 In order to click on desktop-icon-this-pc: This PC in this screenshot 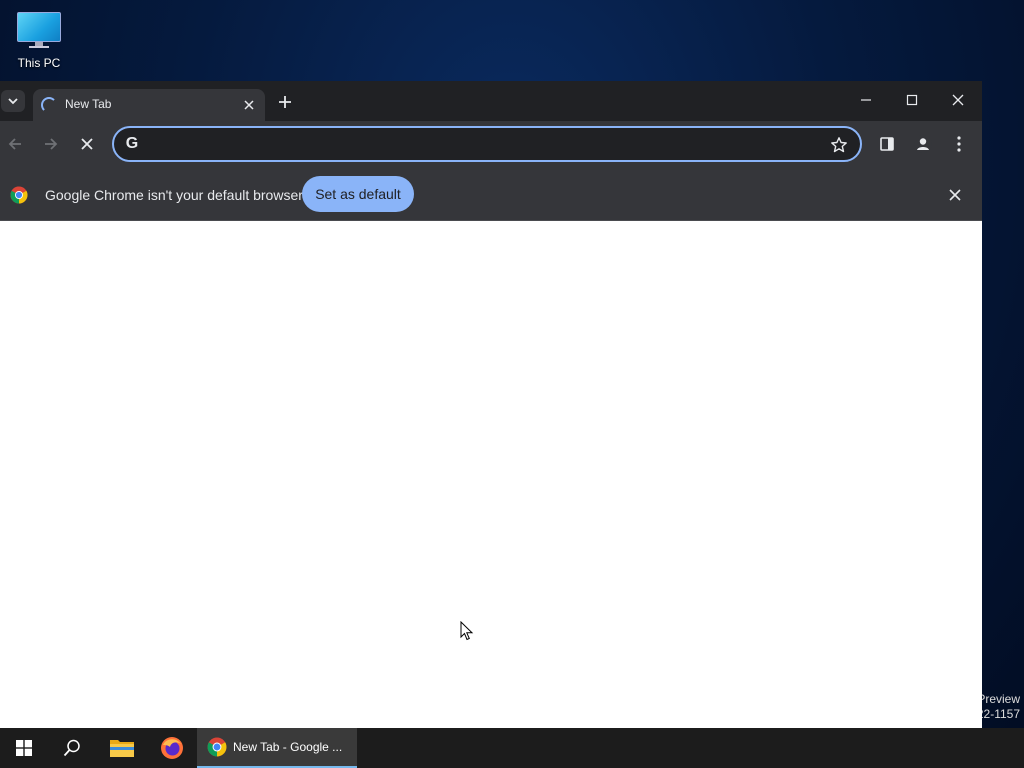, I will do `click(39, 39)`.